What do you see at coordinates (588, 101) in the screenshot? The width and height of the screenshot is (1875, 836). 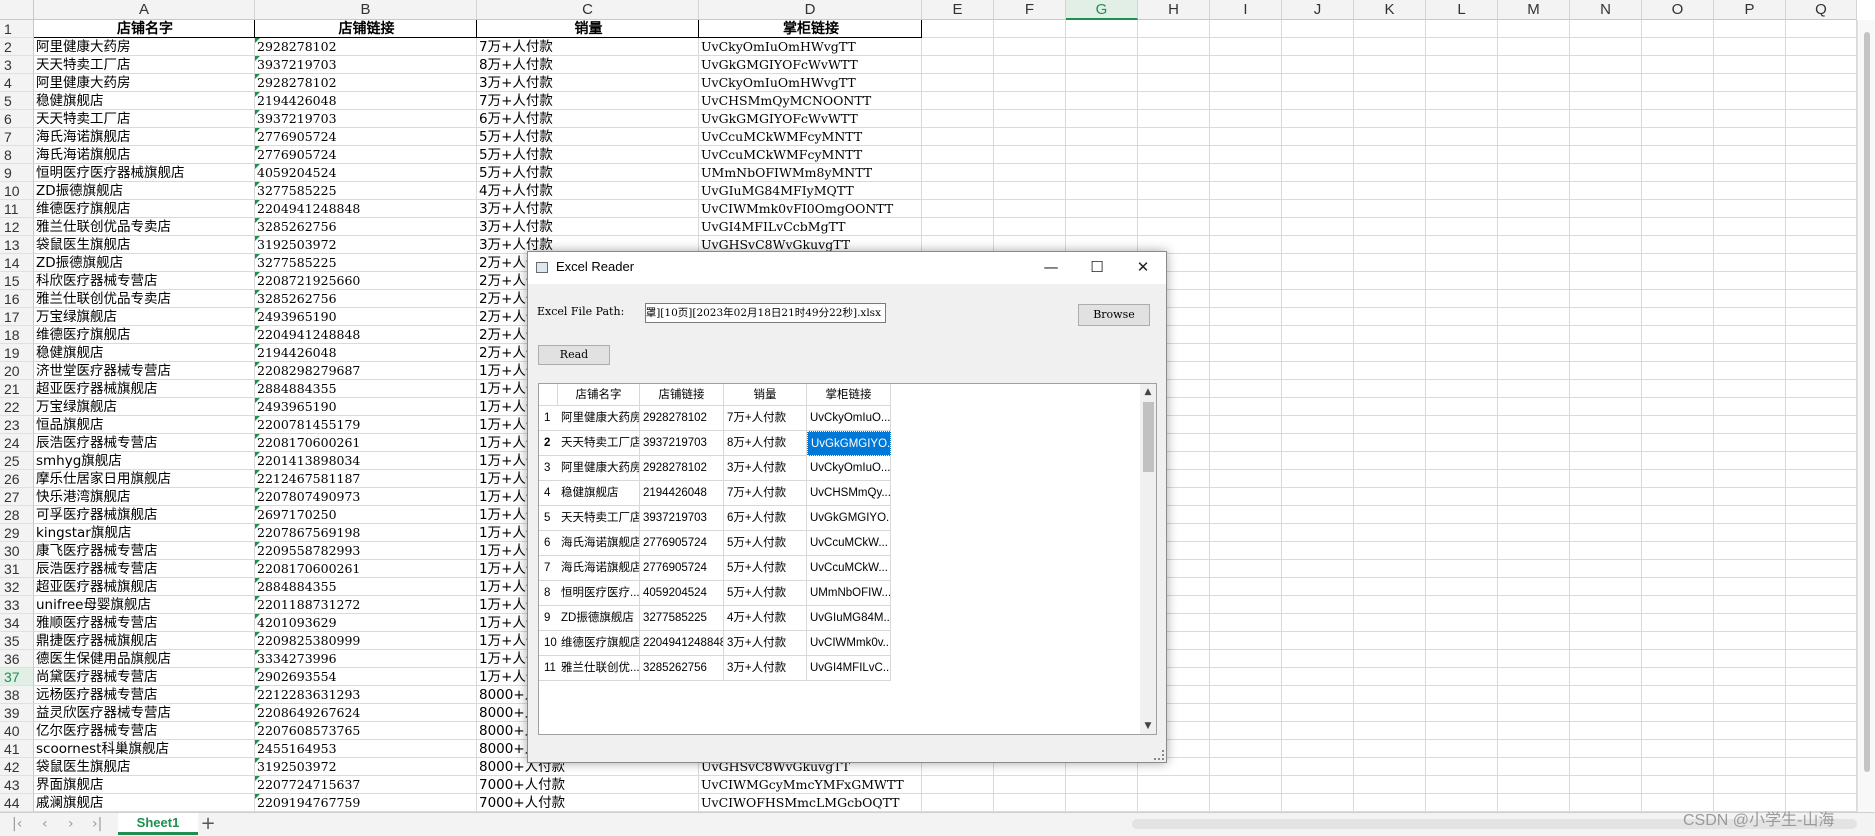 I see `sheet-cell: 7万+人付款` at bounding box center [588, 101].